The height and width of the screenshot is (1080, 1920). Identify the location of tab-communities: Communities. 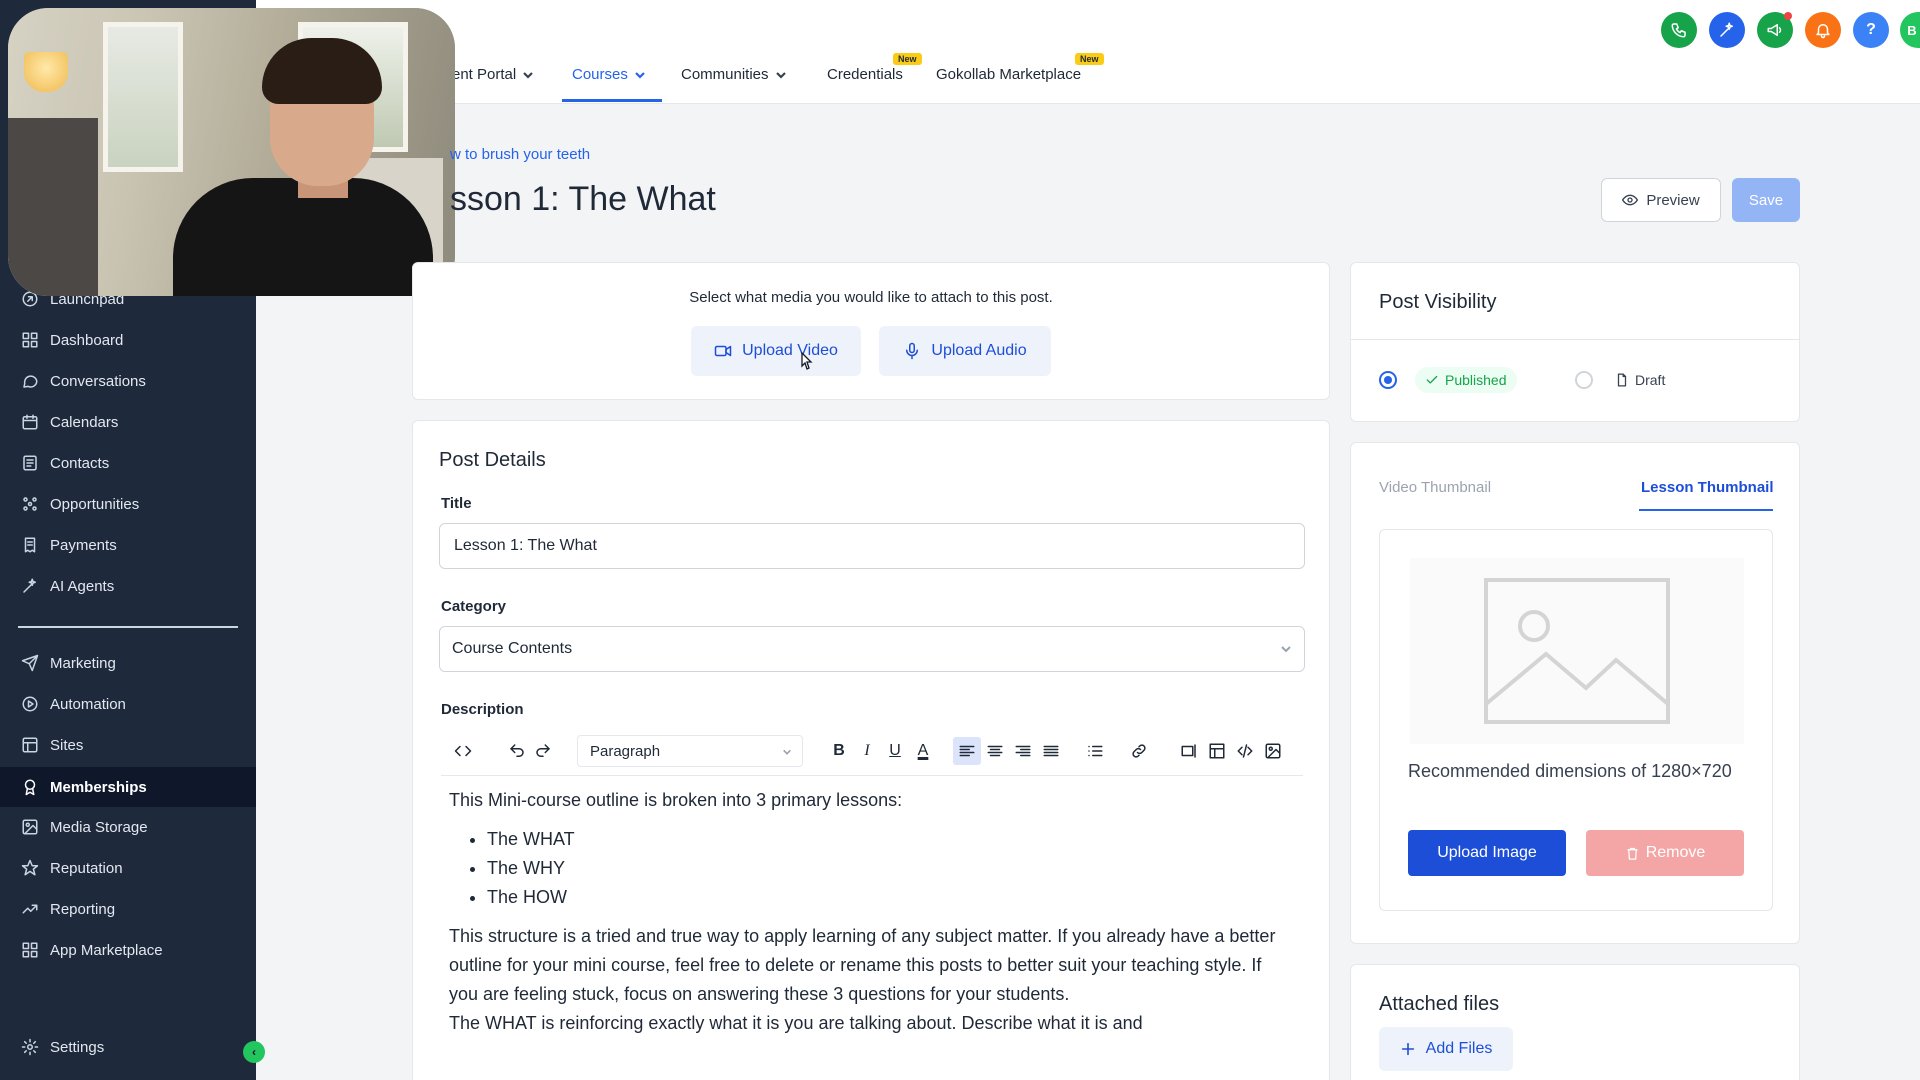
(734, 74).